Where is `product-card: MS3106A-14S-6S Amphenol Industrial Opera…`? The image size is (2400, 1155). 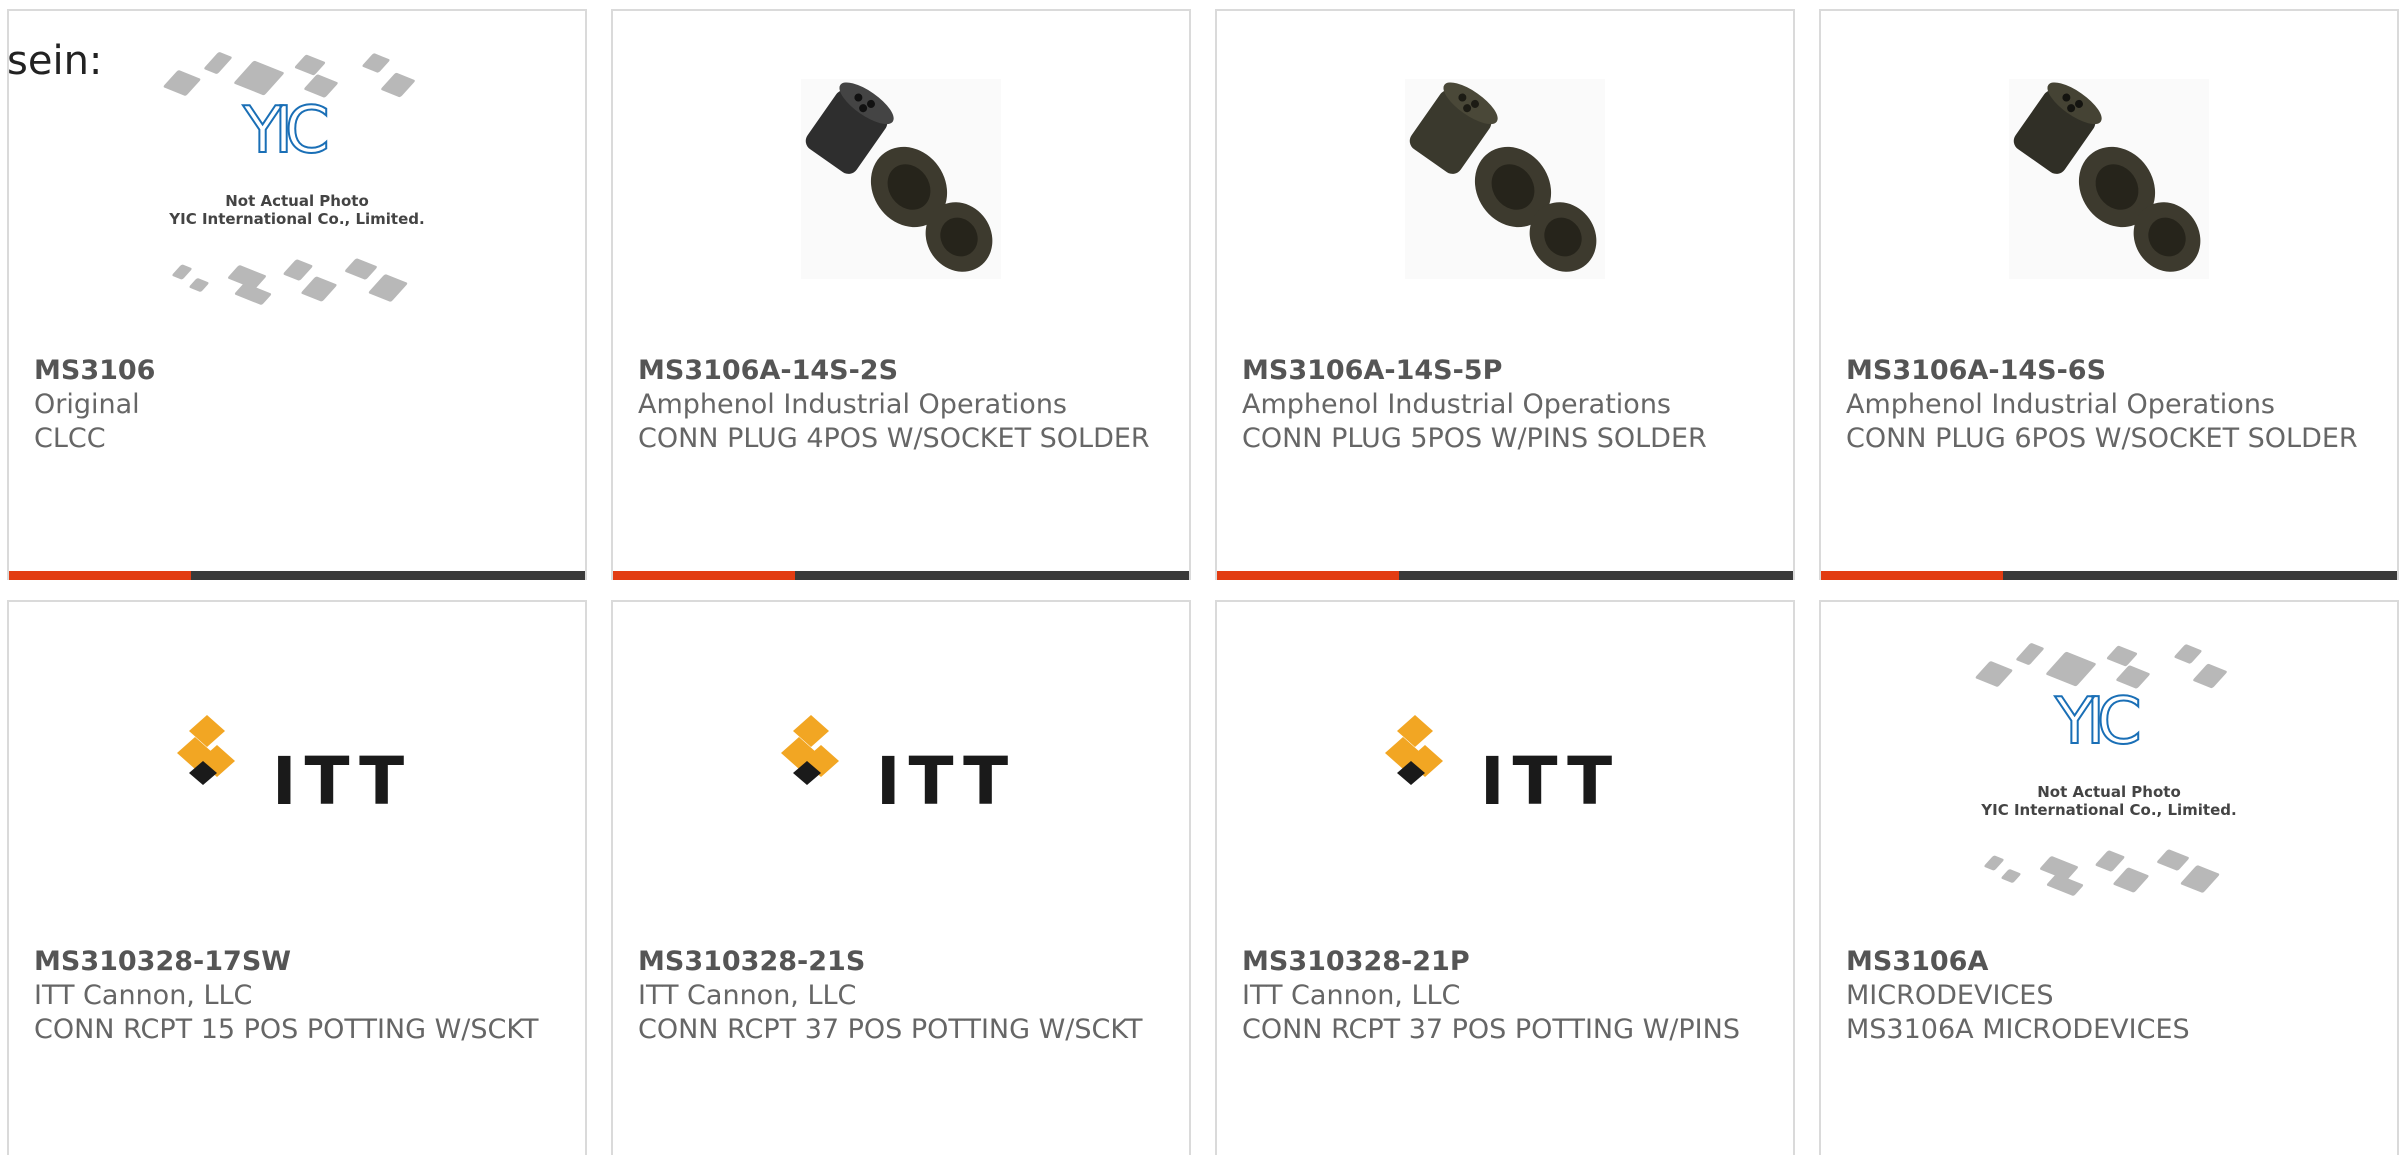
product-card: MS3106A-14S-6S Amphenol Industrial Opera… is located at coordinates (2109, 294).